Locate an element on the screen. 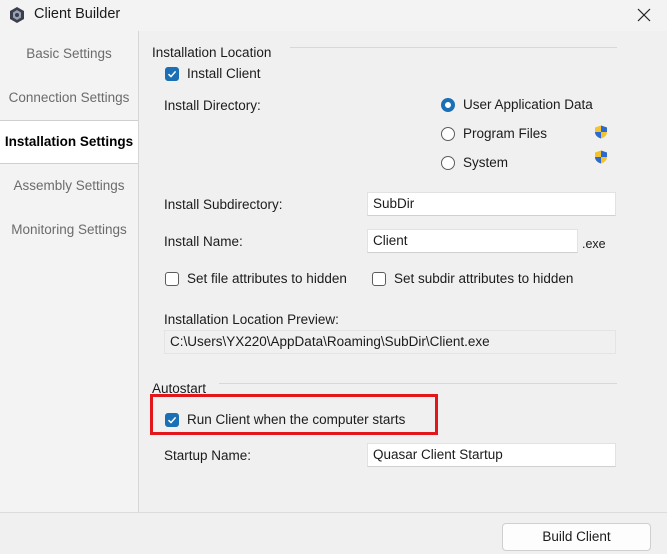 Image resolution: width=667 pixels, height=554 pixels. sidebar-item-basic-settings: Basic Settings is located at coordinates (69, 54).